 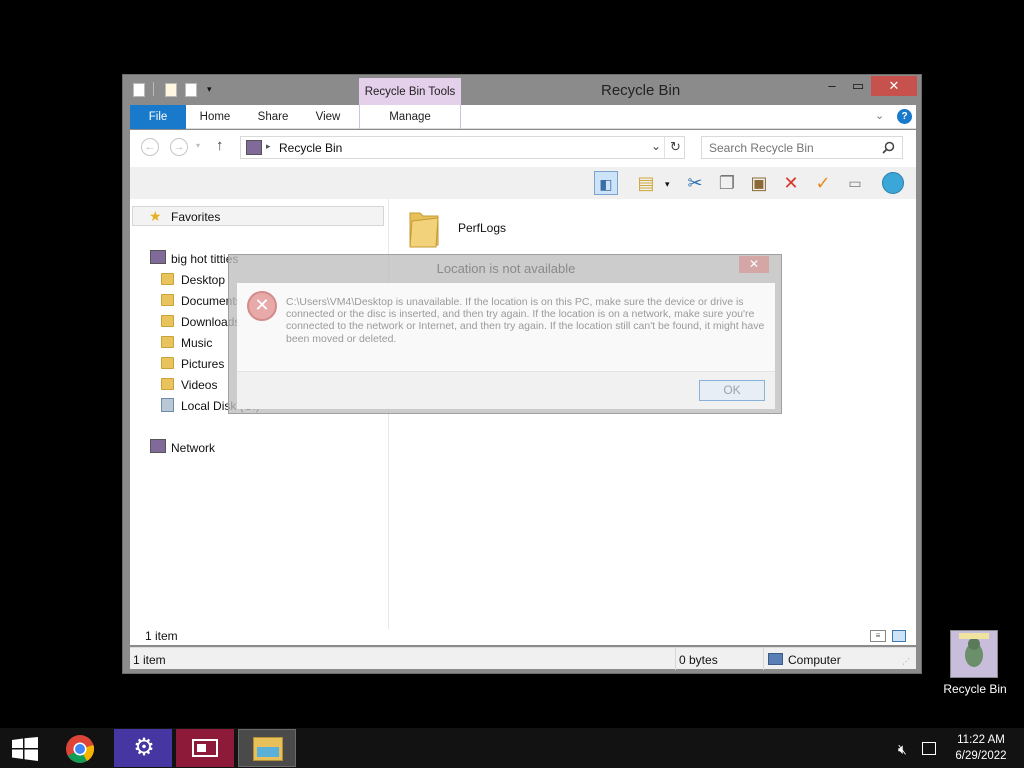 I want to click on address-divider, so click(x=664, y=147).